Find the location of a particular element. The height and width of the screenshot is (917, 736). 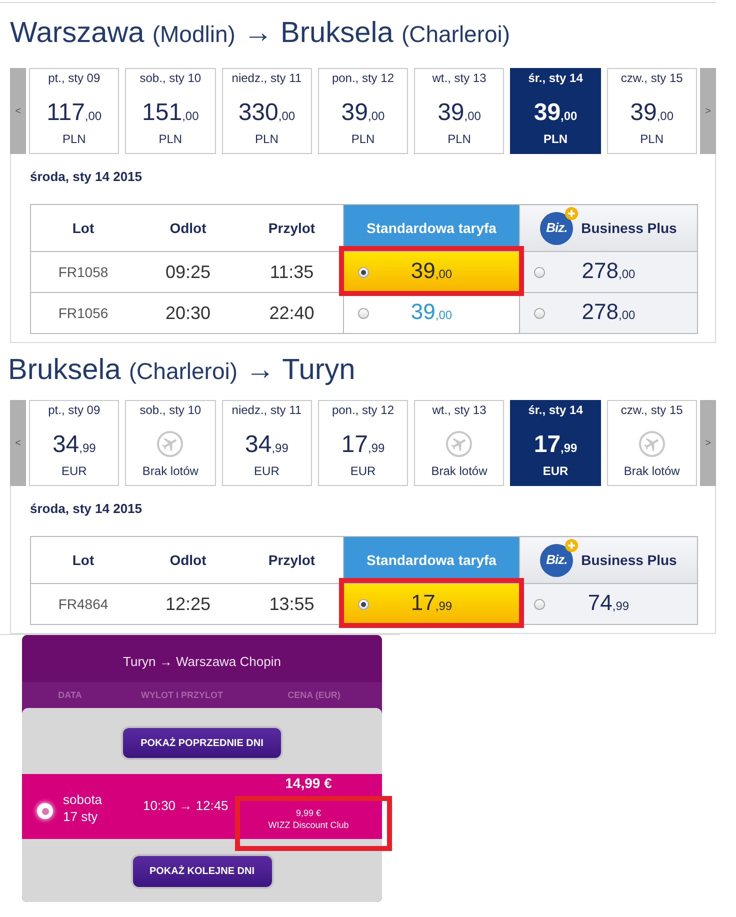

departure-time: 09:25 is located at coordinates (188, 272).